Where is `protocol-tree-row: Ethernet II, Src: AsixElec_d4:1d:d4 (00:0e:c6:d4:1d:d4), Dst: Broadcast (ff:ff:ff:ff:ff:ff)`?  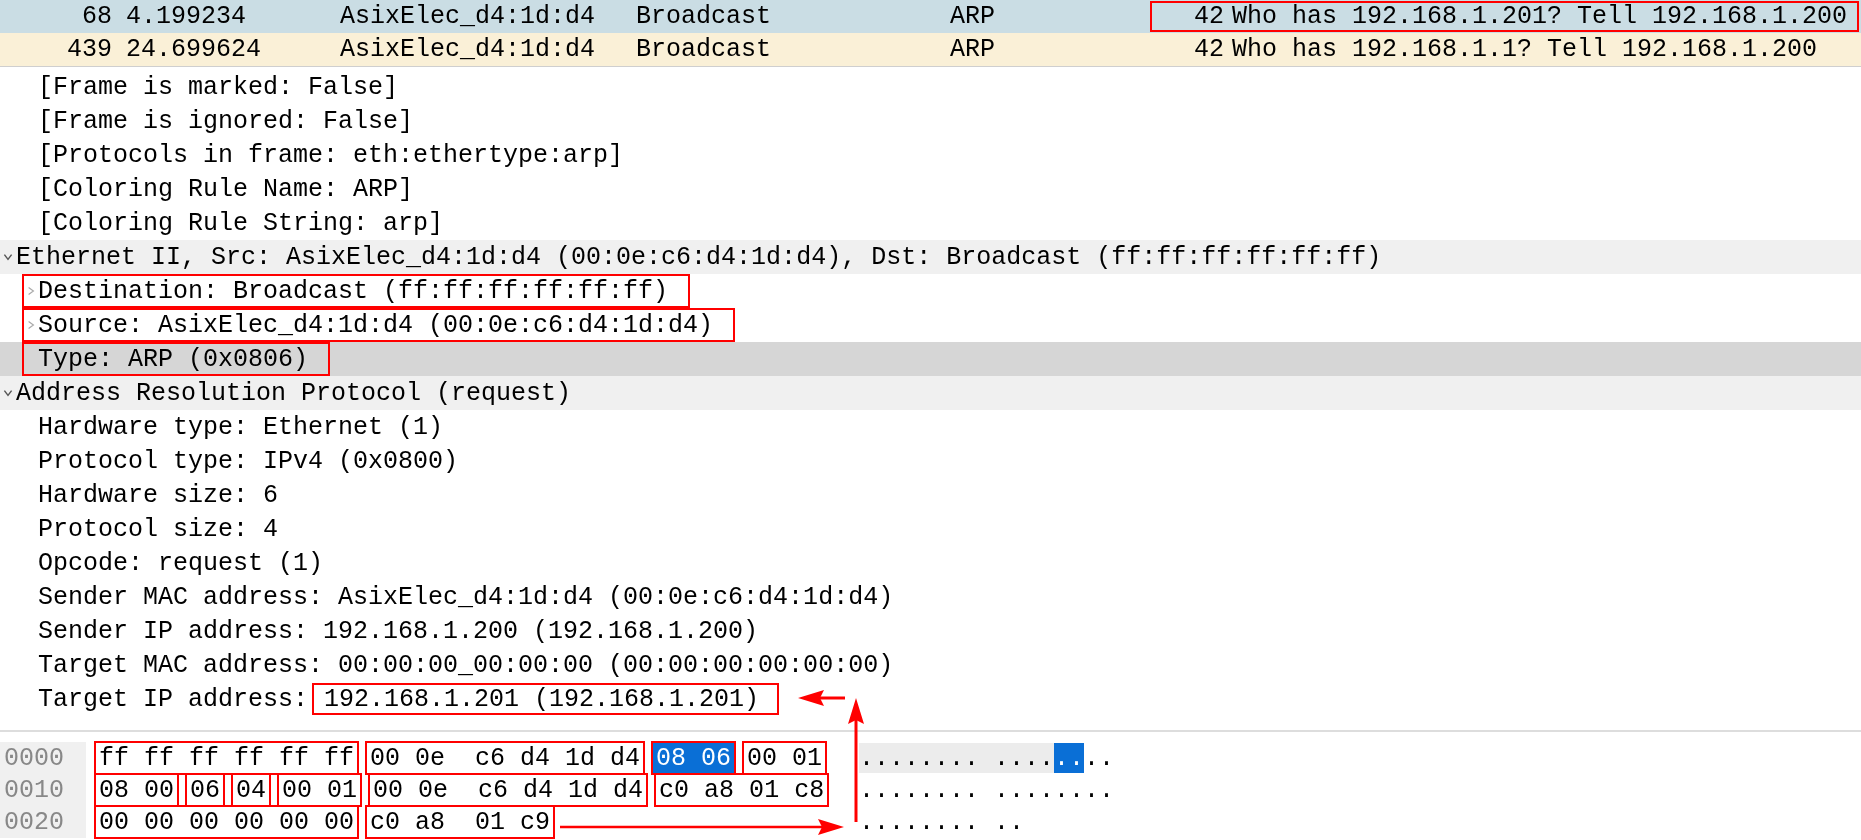
protocol-tree-row: Ethernet II, Src: AsixElec_d4:1d:d4 (00:0e:c6:d4:1d:d4), Dst: Broadcast (ff:ff:ff:ff:ff:ff) is located at coordinates (930, 257).